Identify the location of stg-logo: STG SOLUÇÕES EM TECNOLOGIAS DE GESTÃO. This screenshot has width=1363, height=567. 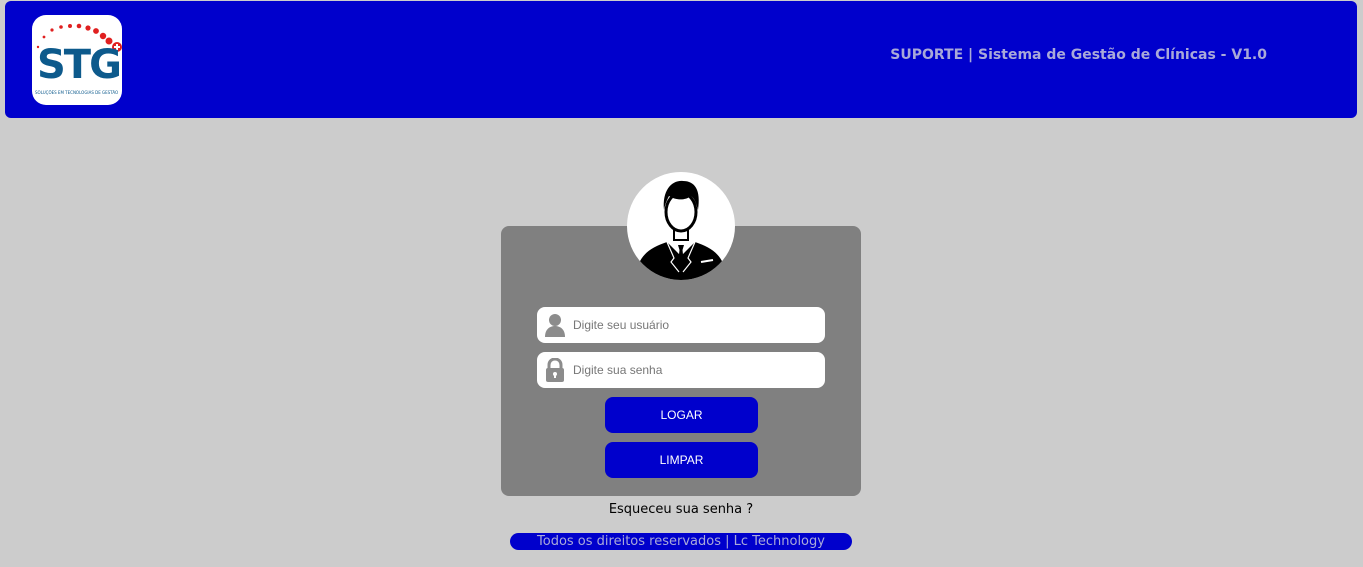
(77, 60).